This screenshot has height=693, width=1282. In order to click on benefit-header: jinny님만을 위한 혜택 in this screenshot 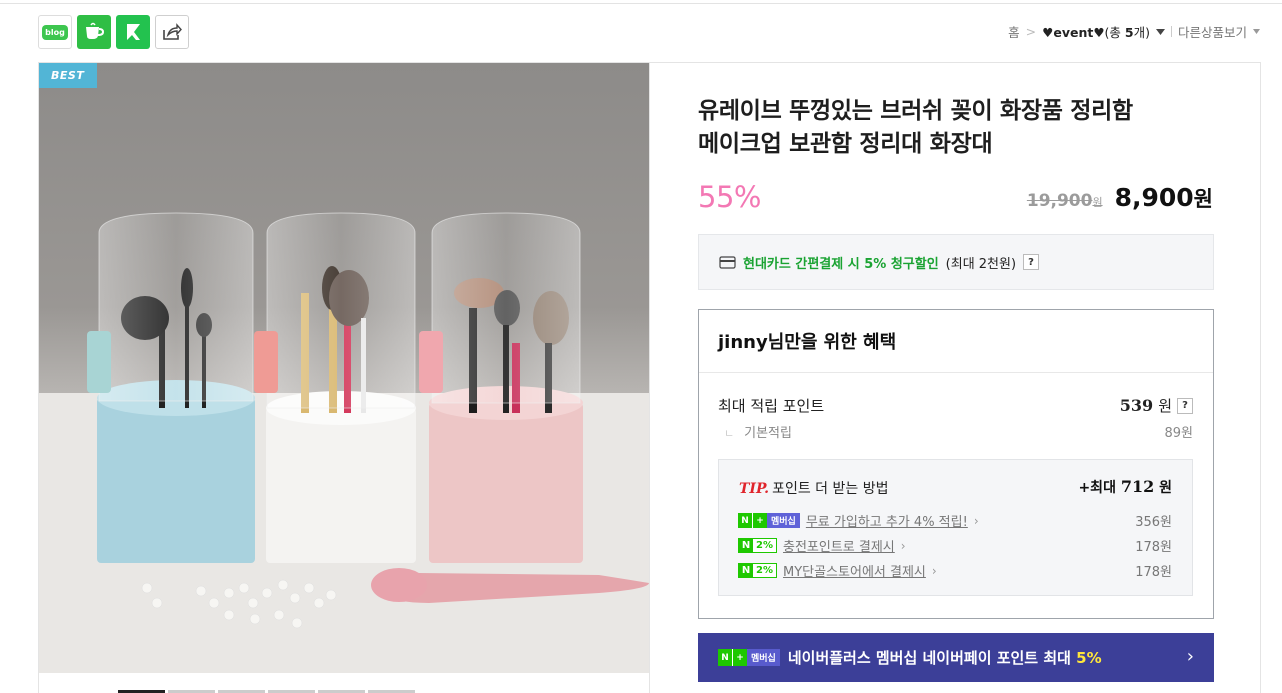, I will do `click(956, 341)`.